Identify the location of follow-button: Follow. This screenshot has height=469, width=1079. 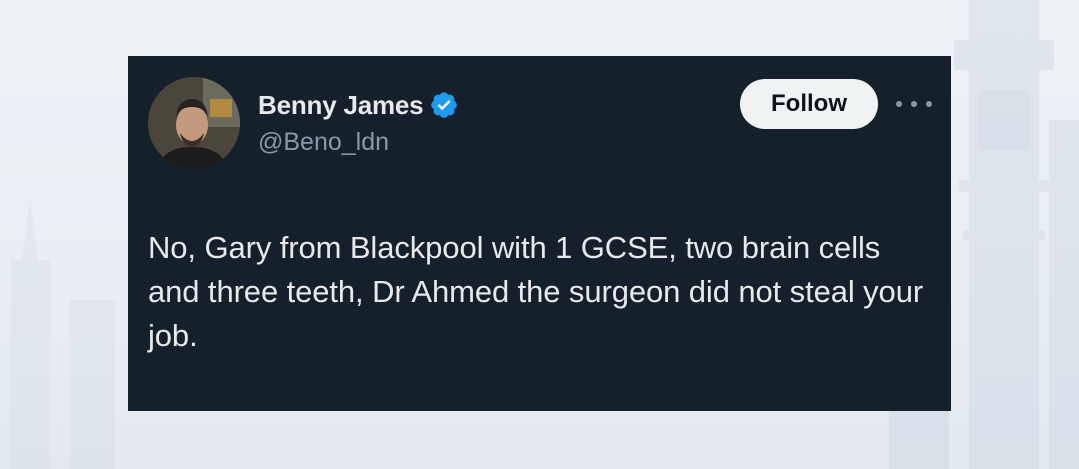
(809, 104).